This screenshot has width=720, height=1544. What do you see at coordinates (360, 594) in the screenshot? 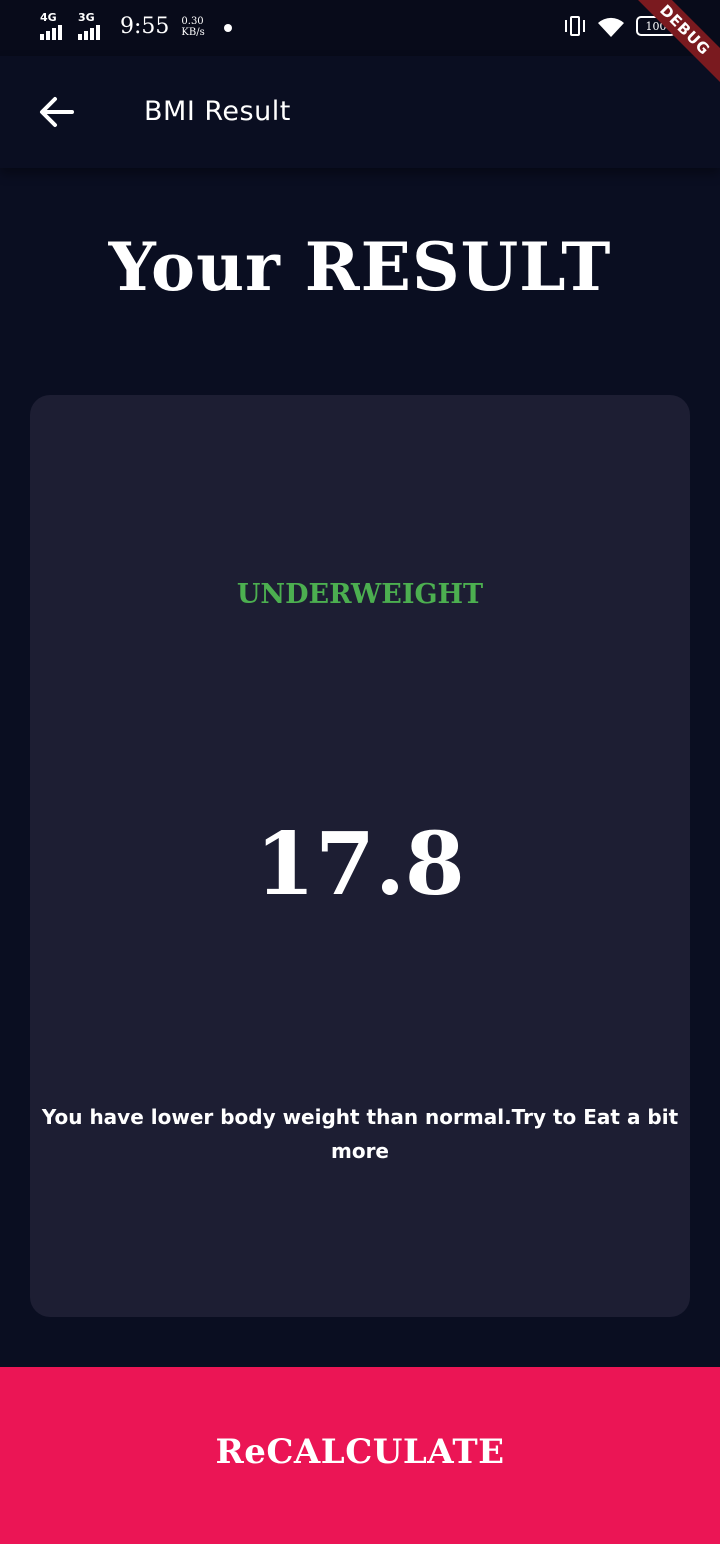
I see `bmi-status-label: UNDERWEIGHT` at bounding box center [360, 594].